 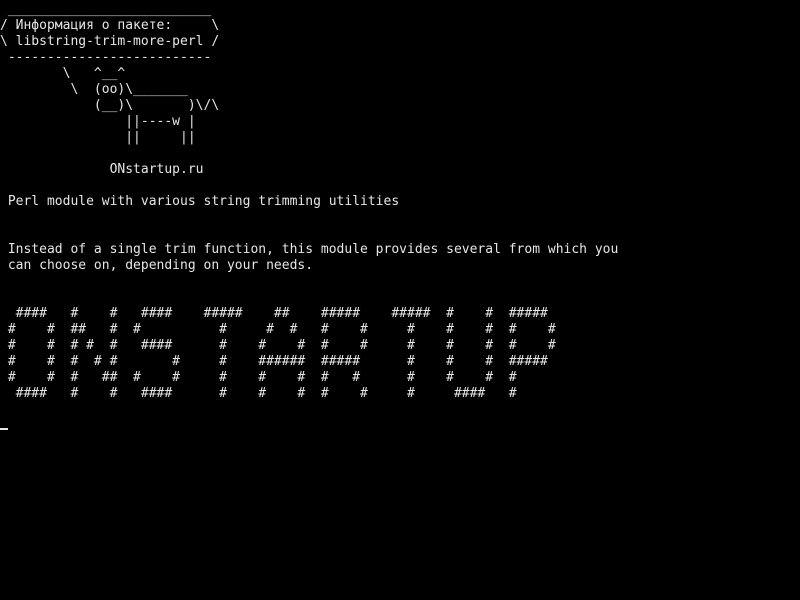 I want to click on ascii-cow-line: || ||, so click(x=98, y=137).